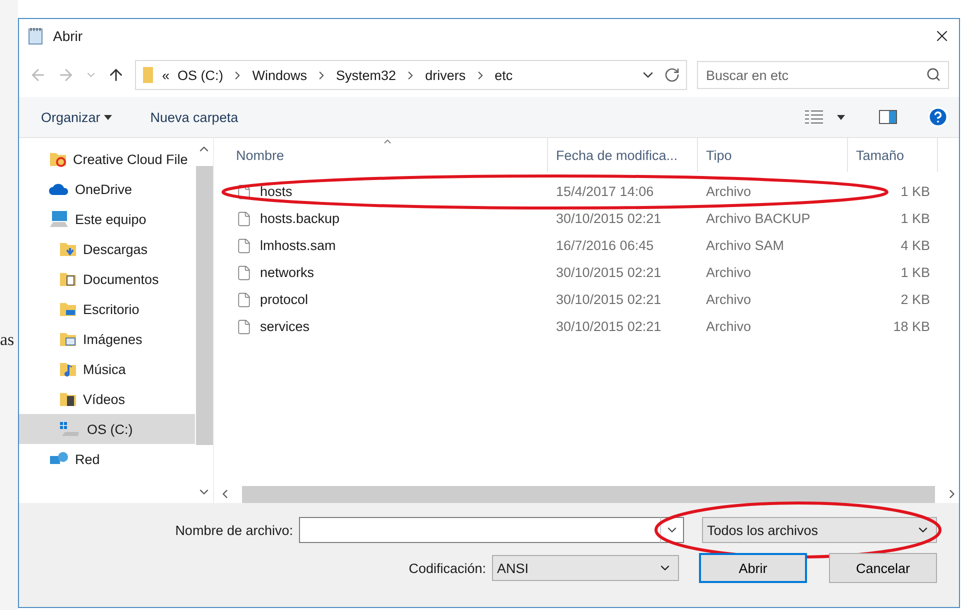 Image resolution: width=968 pixels, height=610 pixels. Describe the element at coordinates (107, 309) in the screenshot. I see `sidebar-item: Escritorio` at that location.